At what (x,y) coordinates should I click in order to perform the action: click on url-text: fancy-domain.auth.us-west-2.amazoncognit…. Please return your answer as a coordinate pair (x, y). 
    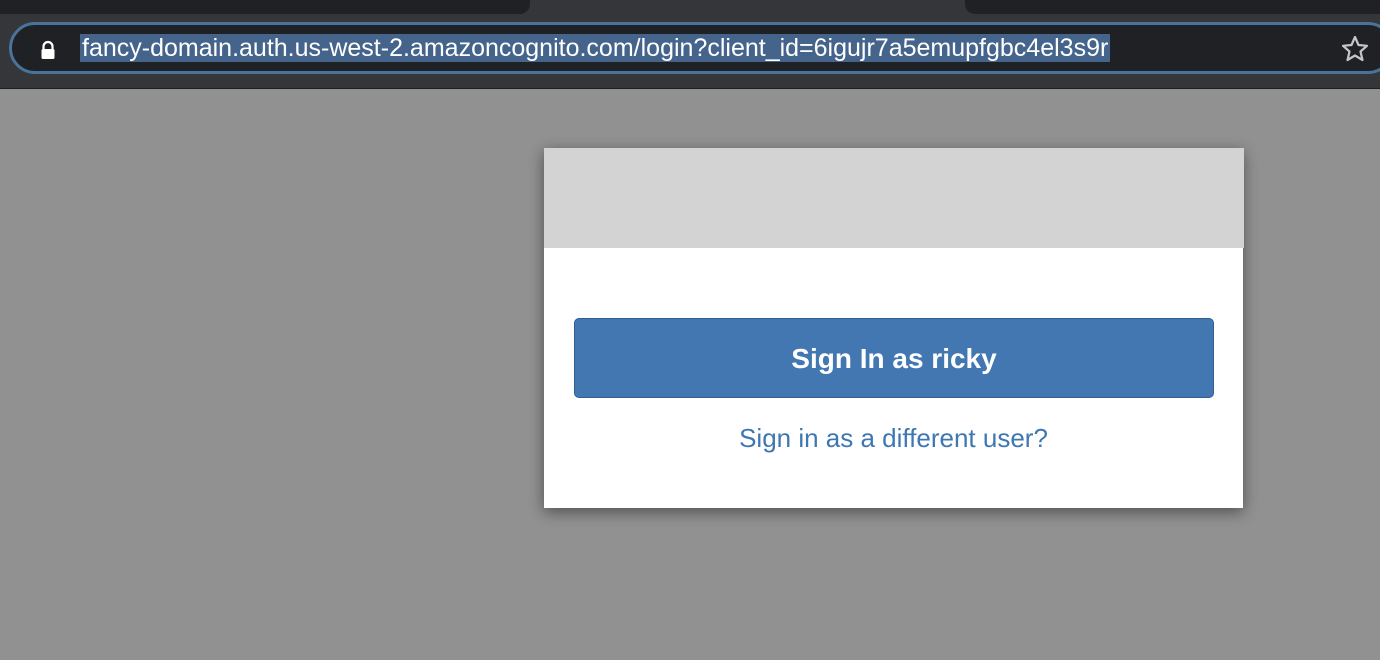
    Looking at the image, I should click on (698, 48).